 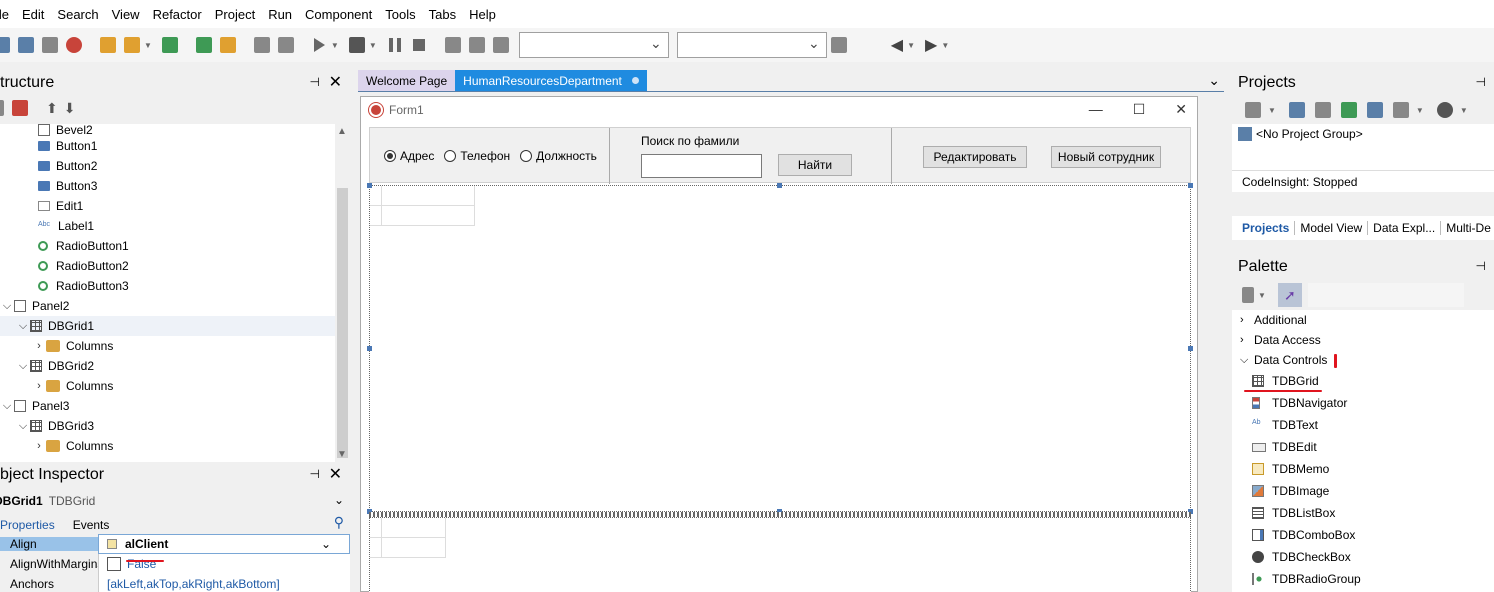 What do you see at coordinates (1363, 535) in the screenshot?
I see `palette-item: TDBComboBox` at bounding box center [1363, 535].